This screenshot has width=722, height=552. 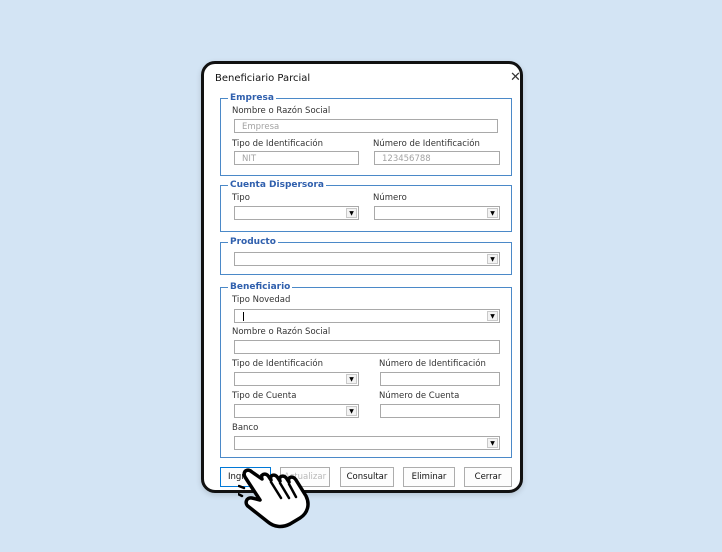 What do you see at coordinates (281, 332) in the screenshot?
I see `beneficiario-nombre-label: Nombre o Razón Social` at bounding box center [281, 332].